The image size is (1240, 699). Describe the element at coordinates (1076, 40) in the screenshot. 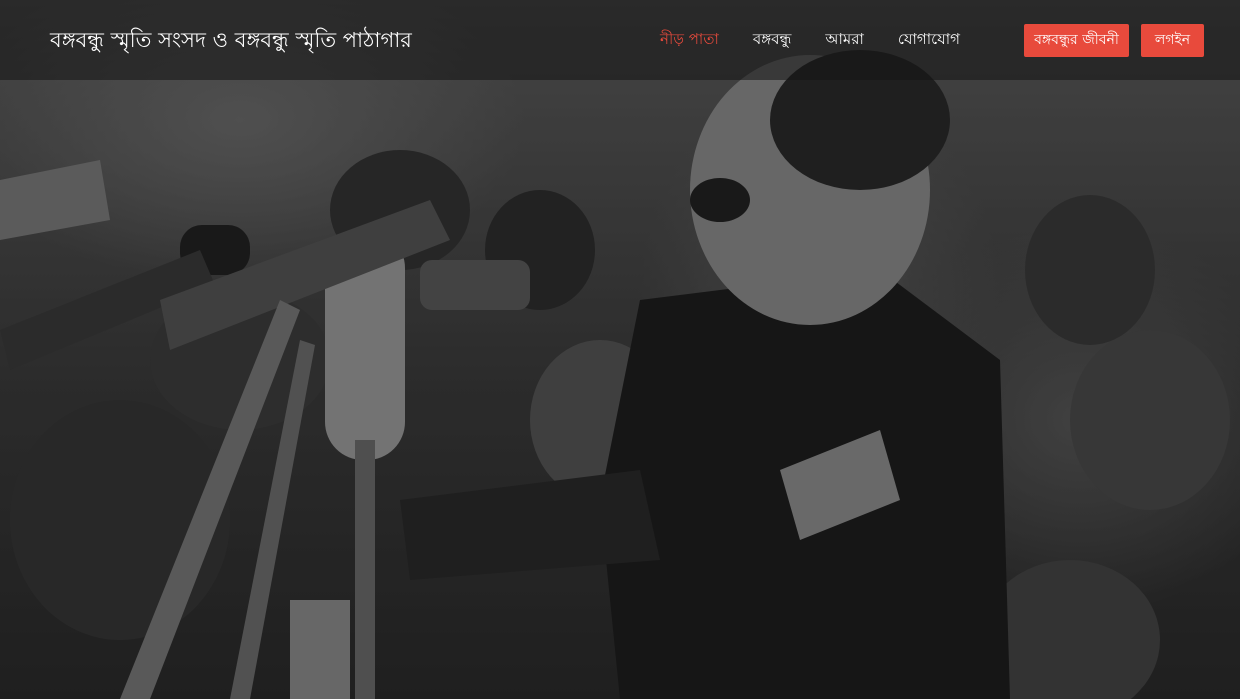

I see `biography-button: বঙ্গবন্ধুর জীবনী` at that location.